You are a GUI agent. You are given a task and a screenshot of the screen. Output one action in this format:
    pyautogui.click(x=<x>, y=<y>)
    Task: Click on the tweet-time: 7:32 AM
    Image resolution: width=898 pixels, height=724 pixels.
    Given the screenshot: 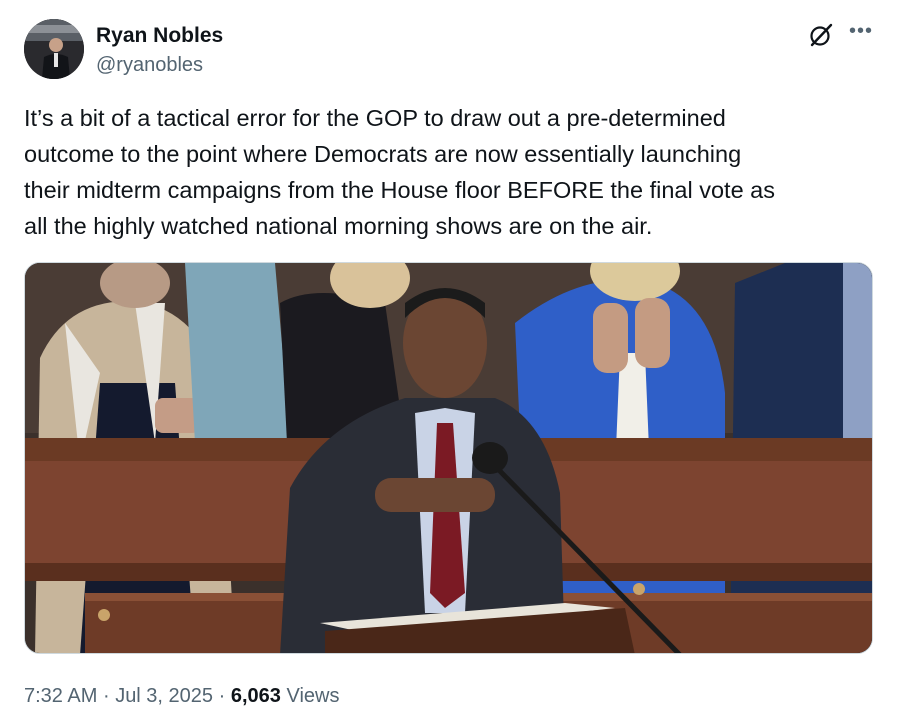 What is the action you would take?
    pyautogui.click(x=60, y=696)
    